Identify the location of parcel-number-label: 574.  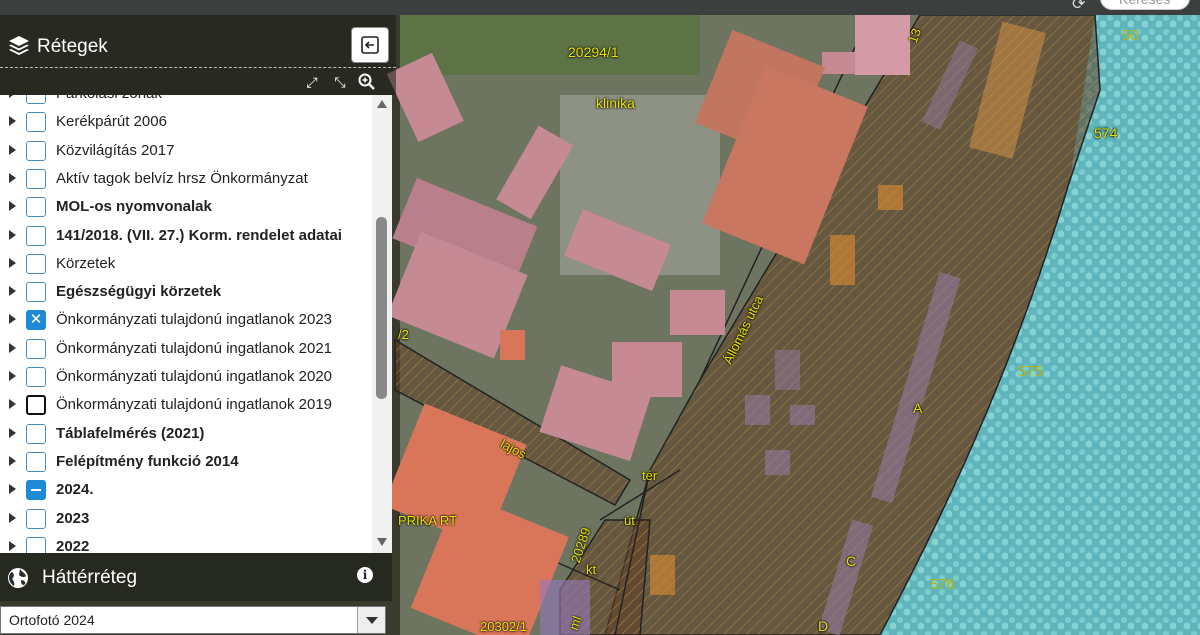
(1106, 133).